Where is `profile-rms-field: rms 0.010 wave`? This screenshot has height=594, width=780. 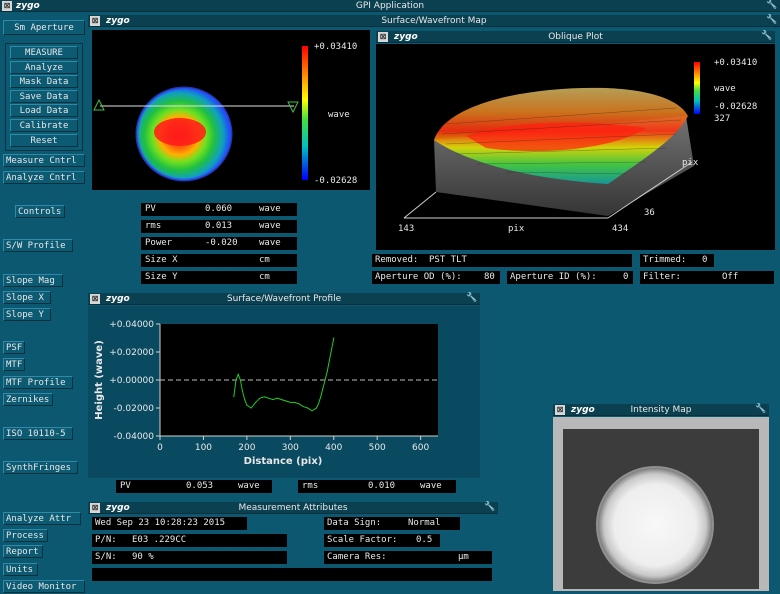
profile-rms-field: rms 0.010 wave is located at coordinates (377, 486).